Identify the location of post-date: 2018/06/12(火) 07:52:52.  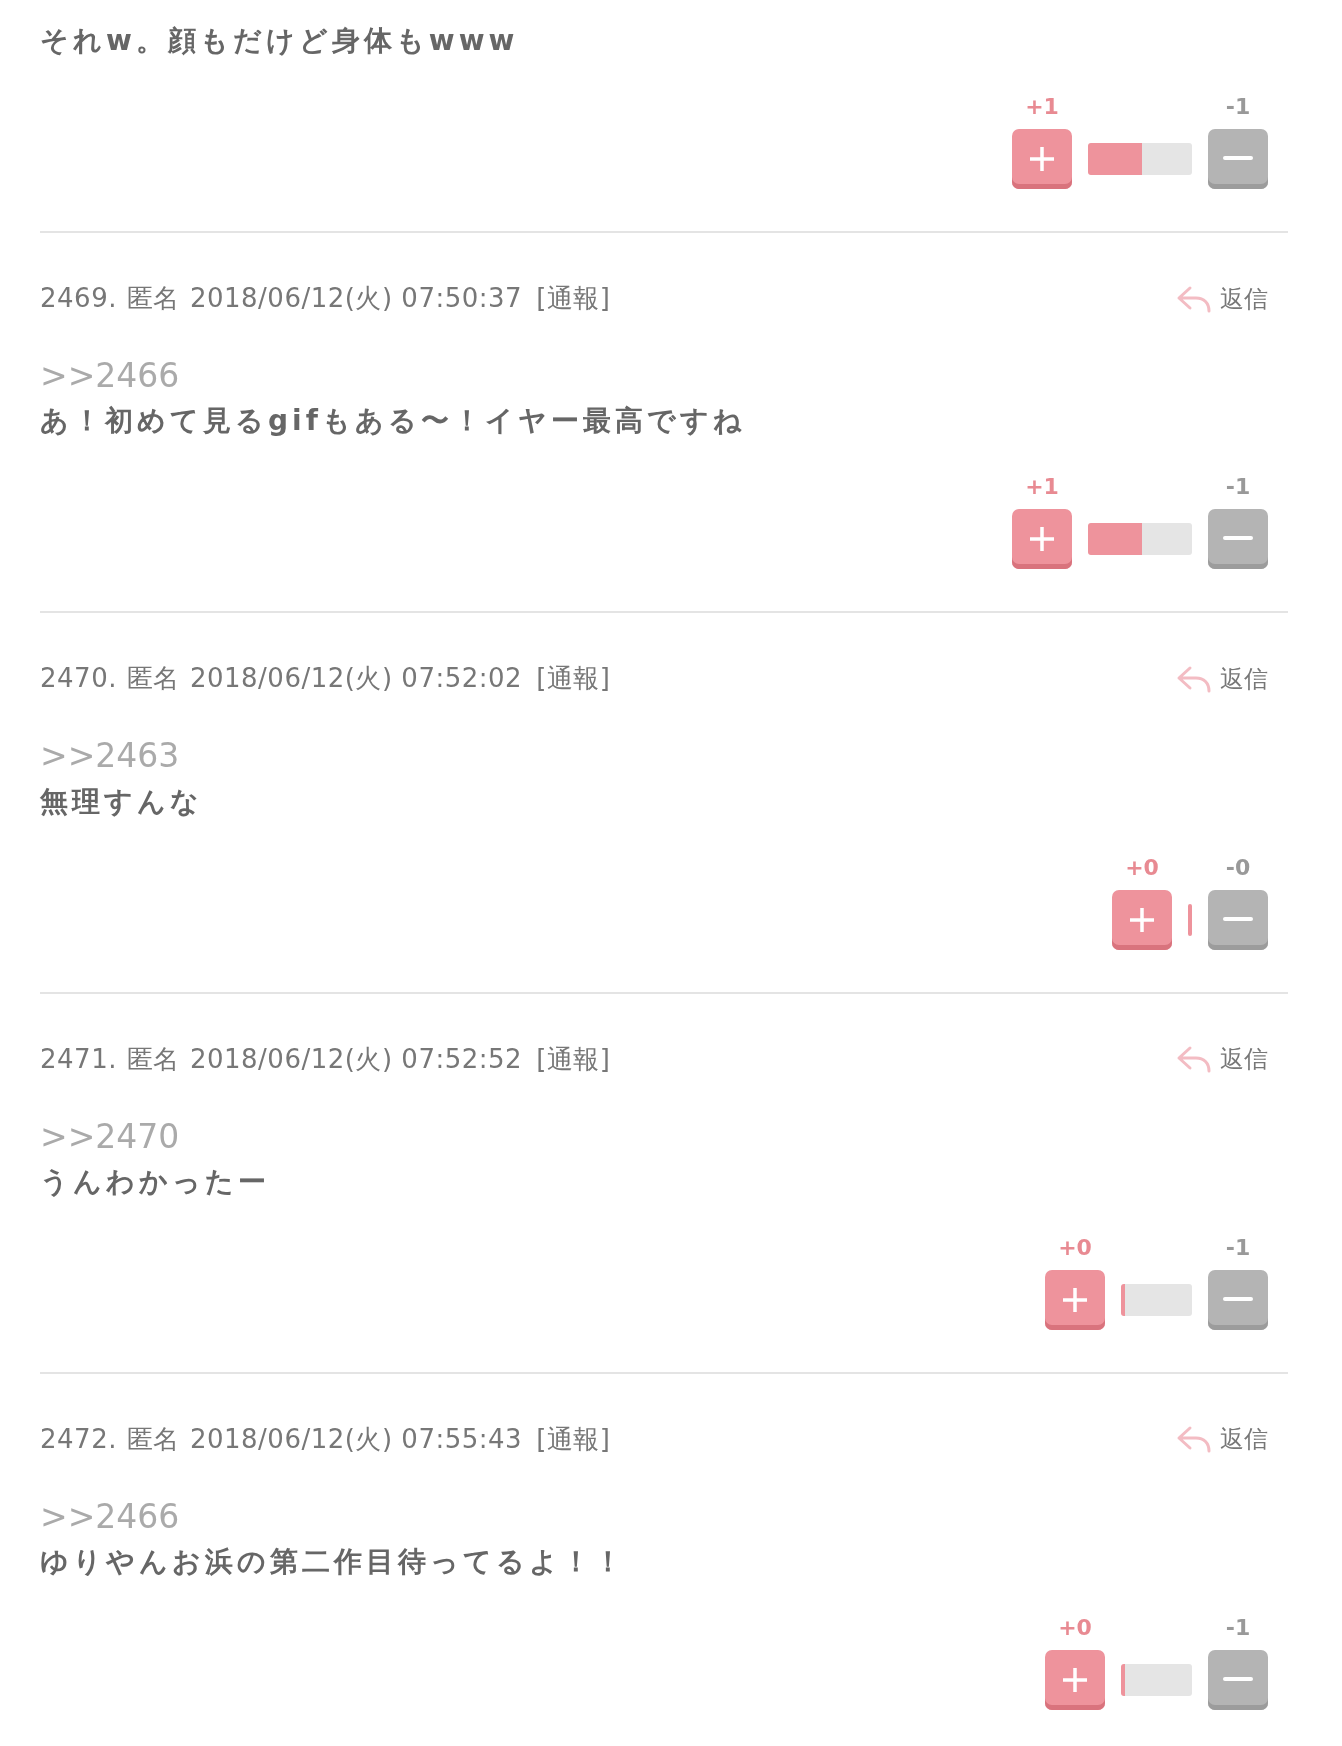
(356, 1058).